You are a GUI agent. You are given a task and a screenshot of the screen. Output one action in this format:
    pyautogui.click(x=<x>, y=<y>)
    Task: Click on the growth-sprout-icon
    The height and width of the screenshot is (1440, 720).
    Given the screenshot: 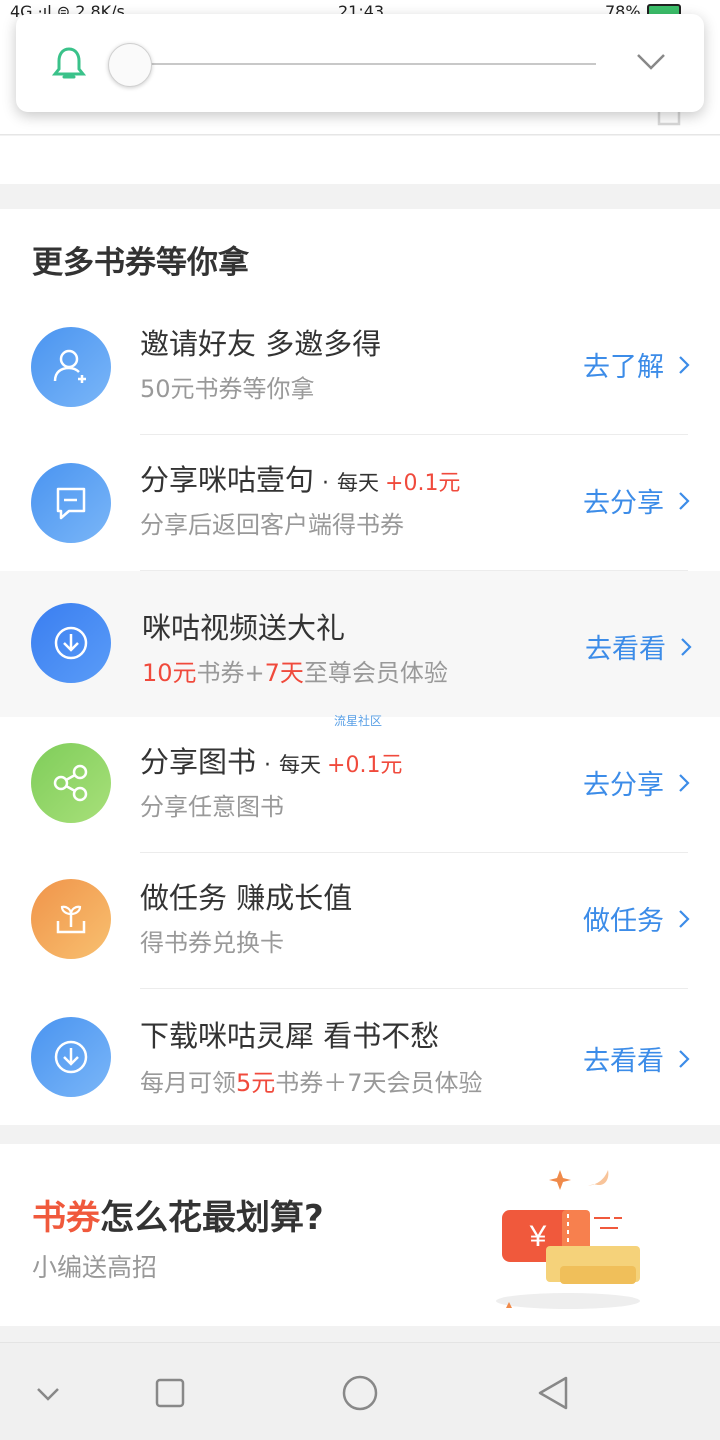 What is the action you would take?
    pyautogui.click(x=71, y=919)
    